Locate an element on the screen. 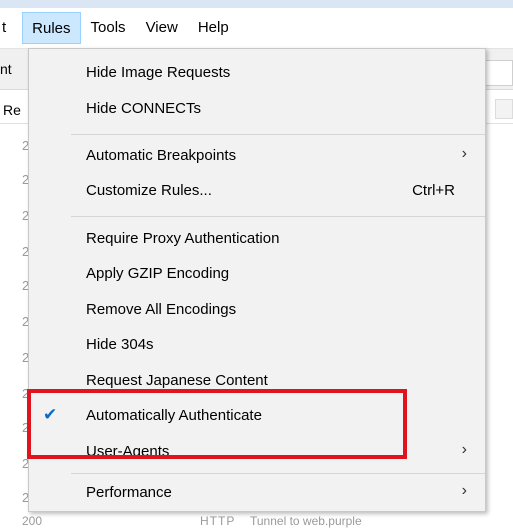 The width and height of the screenshot is (513, 531). menu-item-customize-rules: Customize Rules... Ctrl+R is located at coordinates (257, 191).